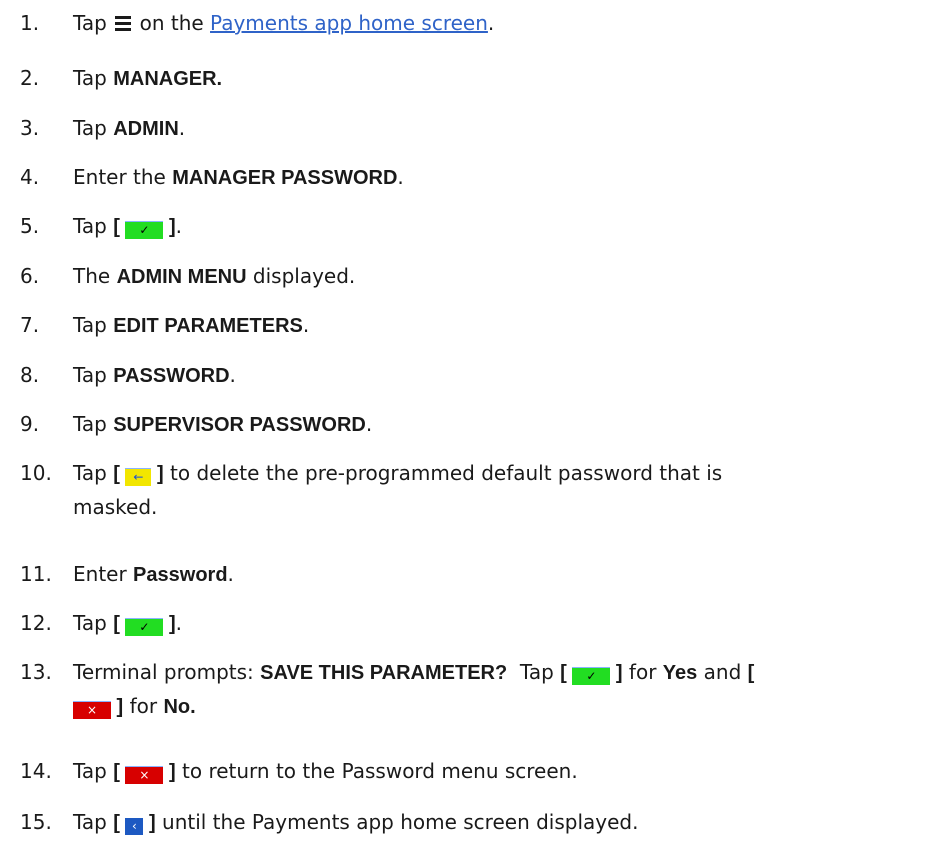 Image resolution: width=926 pixels, height=846 pixels. What do you see at coordinates (115, 507) in the screenshot?
I see `step-line-continued: masked.` at bounding box center [115, 507].